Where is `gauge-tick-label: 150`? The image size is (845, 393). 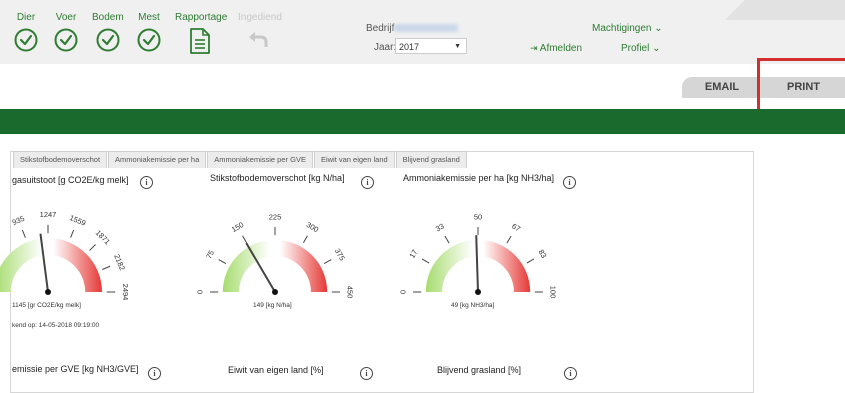
gauge-tick-label: 150 is located at coordinates (237, 227).